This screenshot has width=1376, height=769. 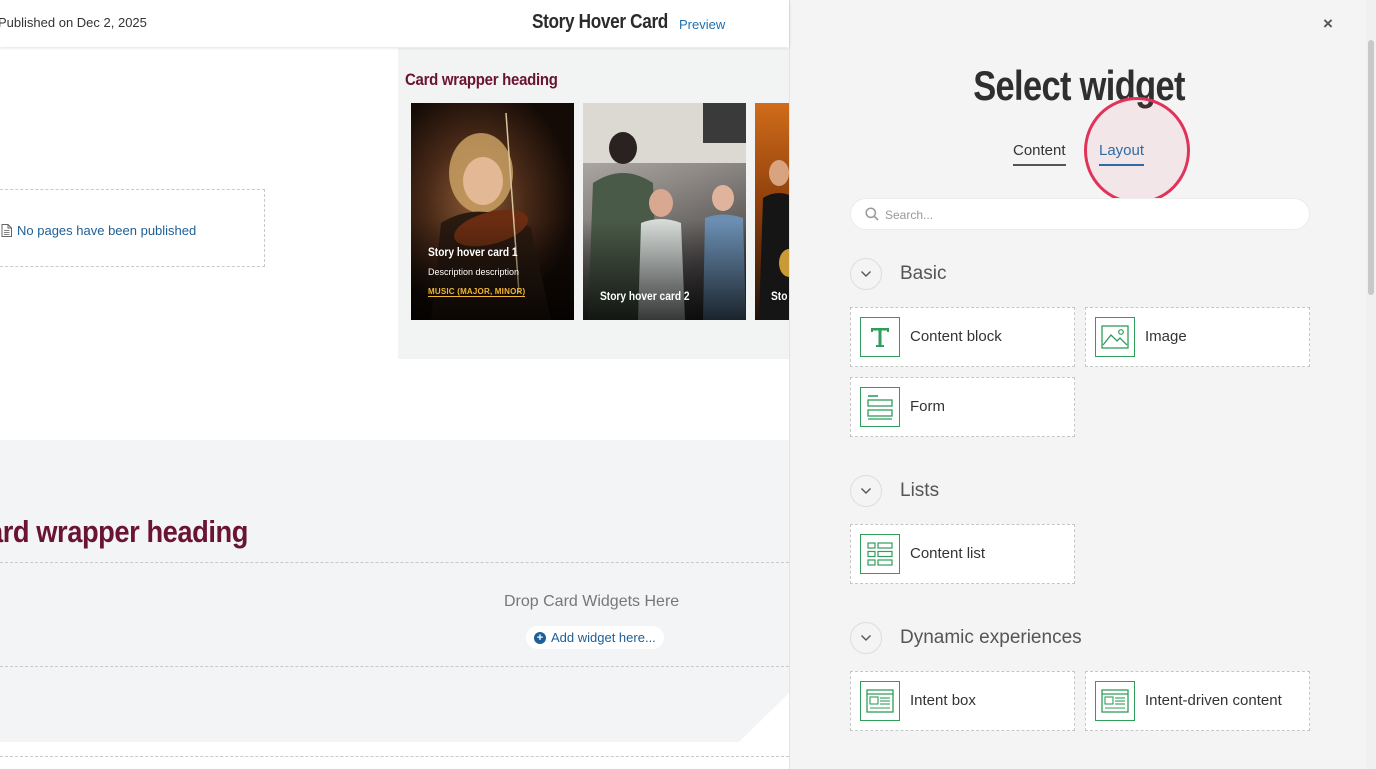 I want to click on list-icon, so click(x=880, y=554).